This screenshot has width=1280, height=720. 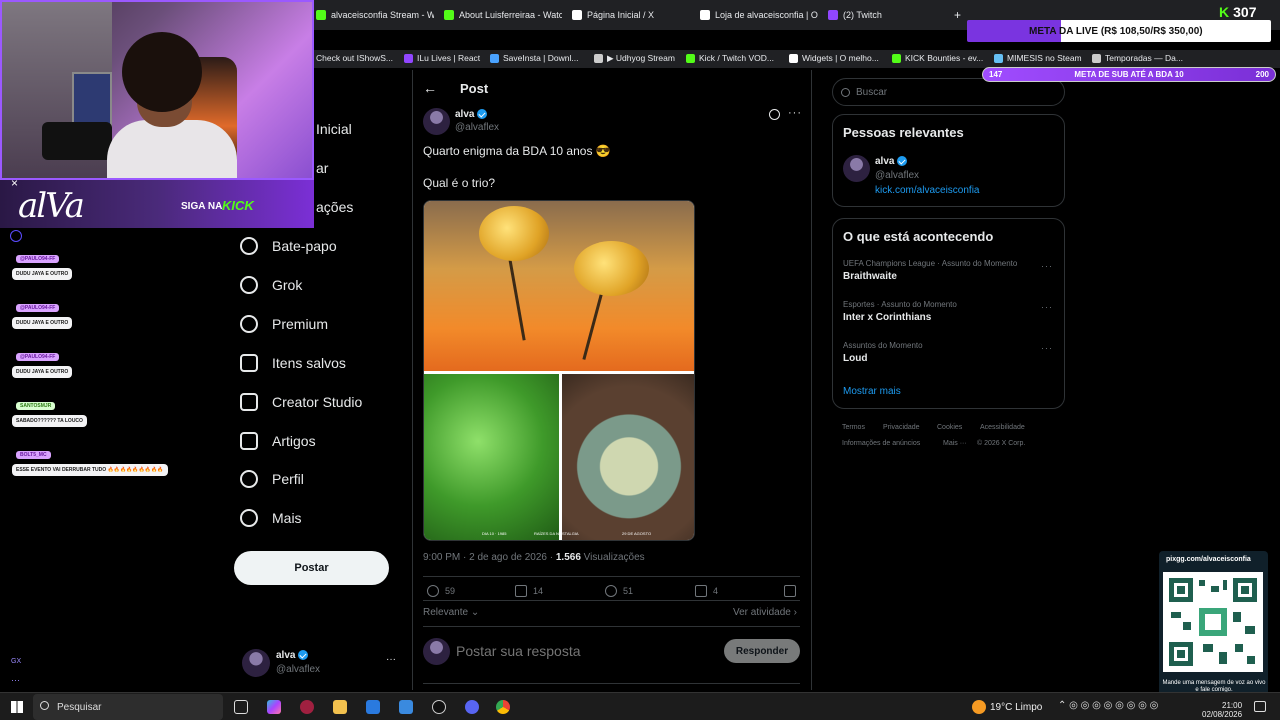 What do you see at coordinates (1208, 559) in the screenshot?
I see `qr-url: pixgg.com/alvaceisconfia` at bounding box center [1208, 559].